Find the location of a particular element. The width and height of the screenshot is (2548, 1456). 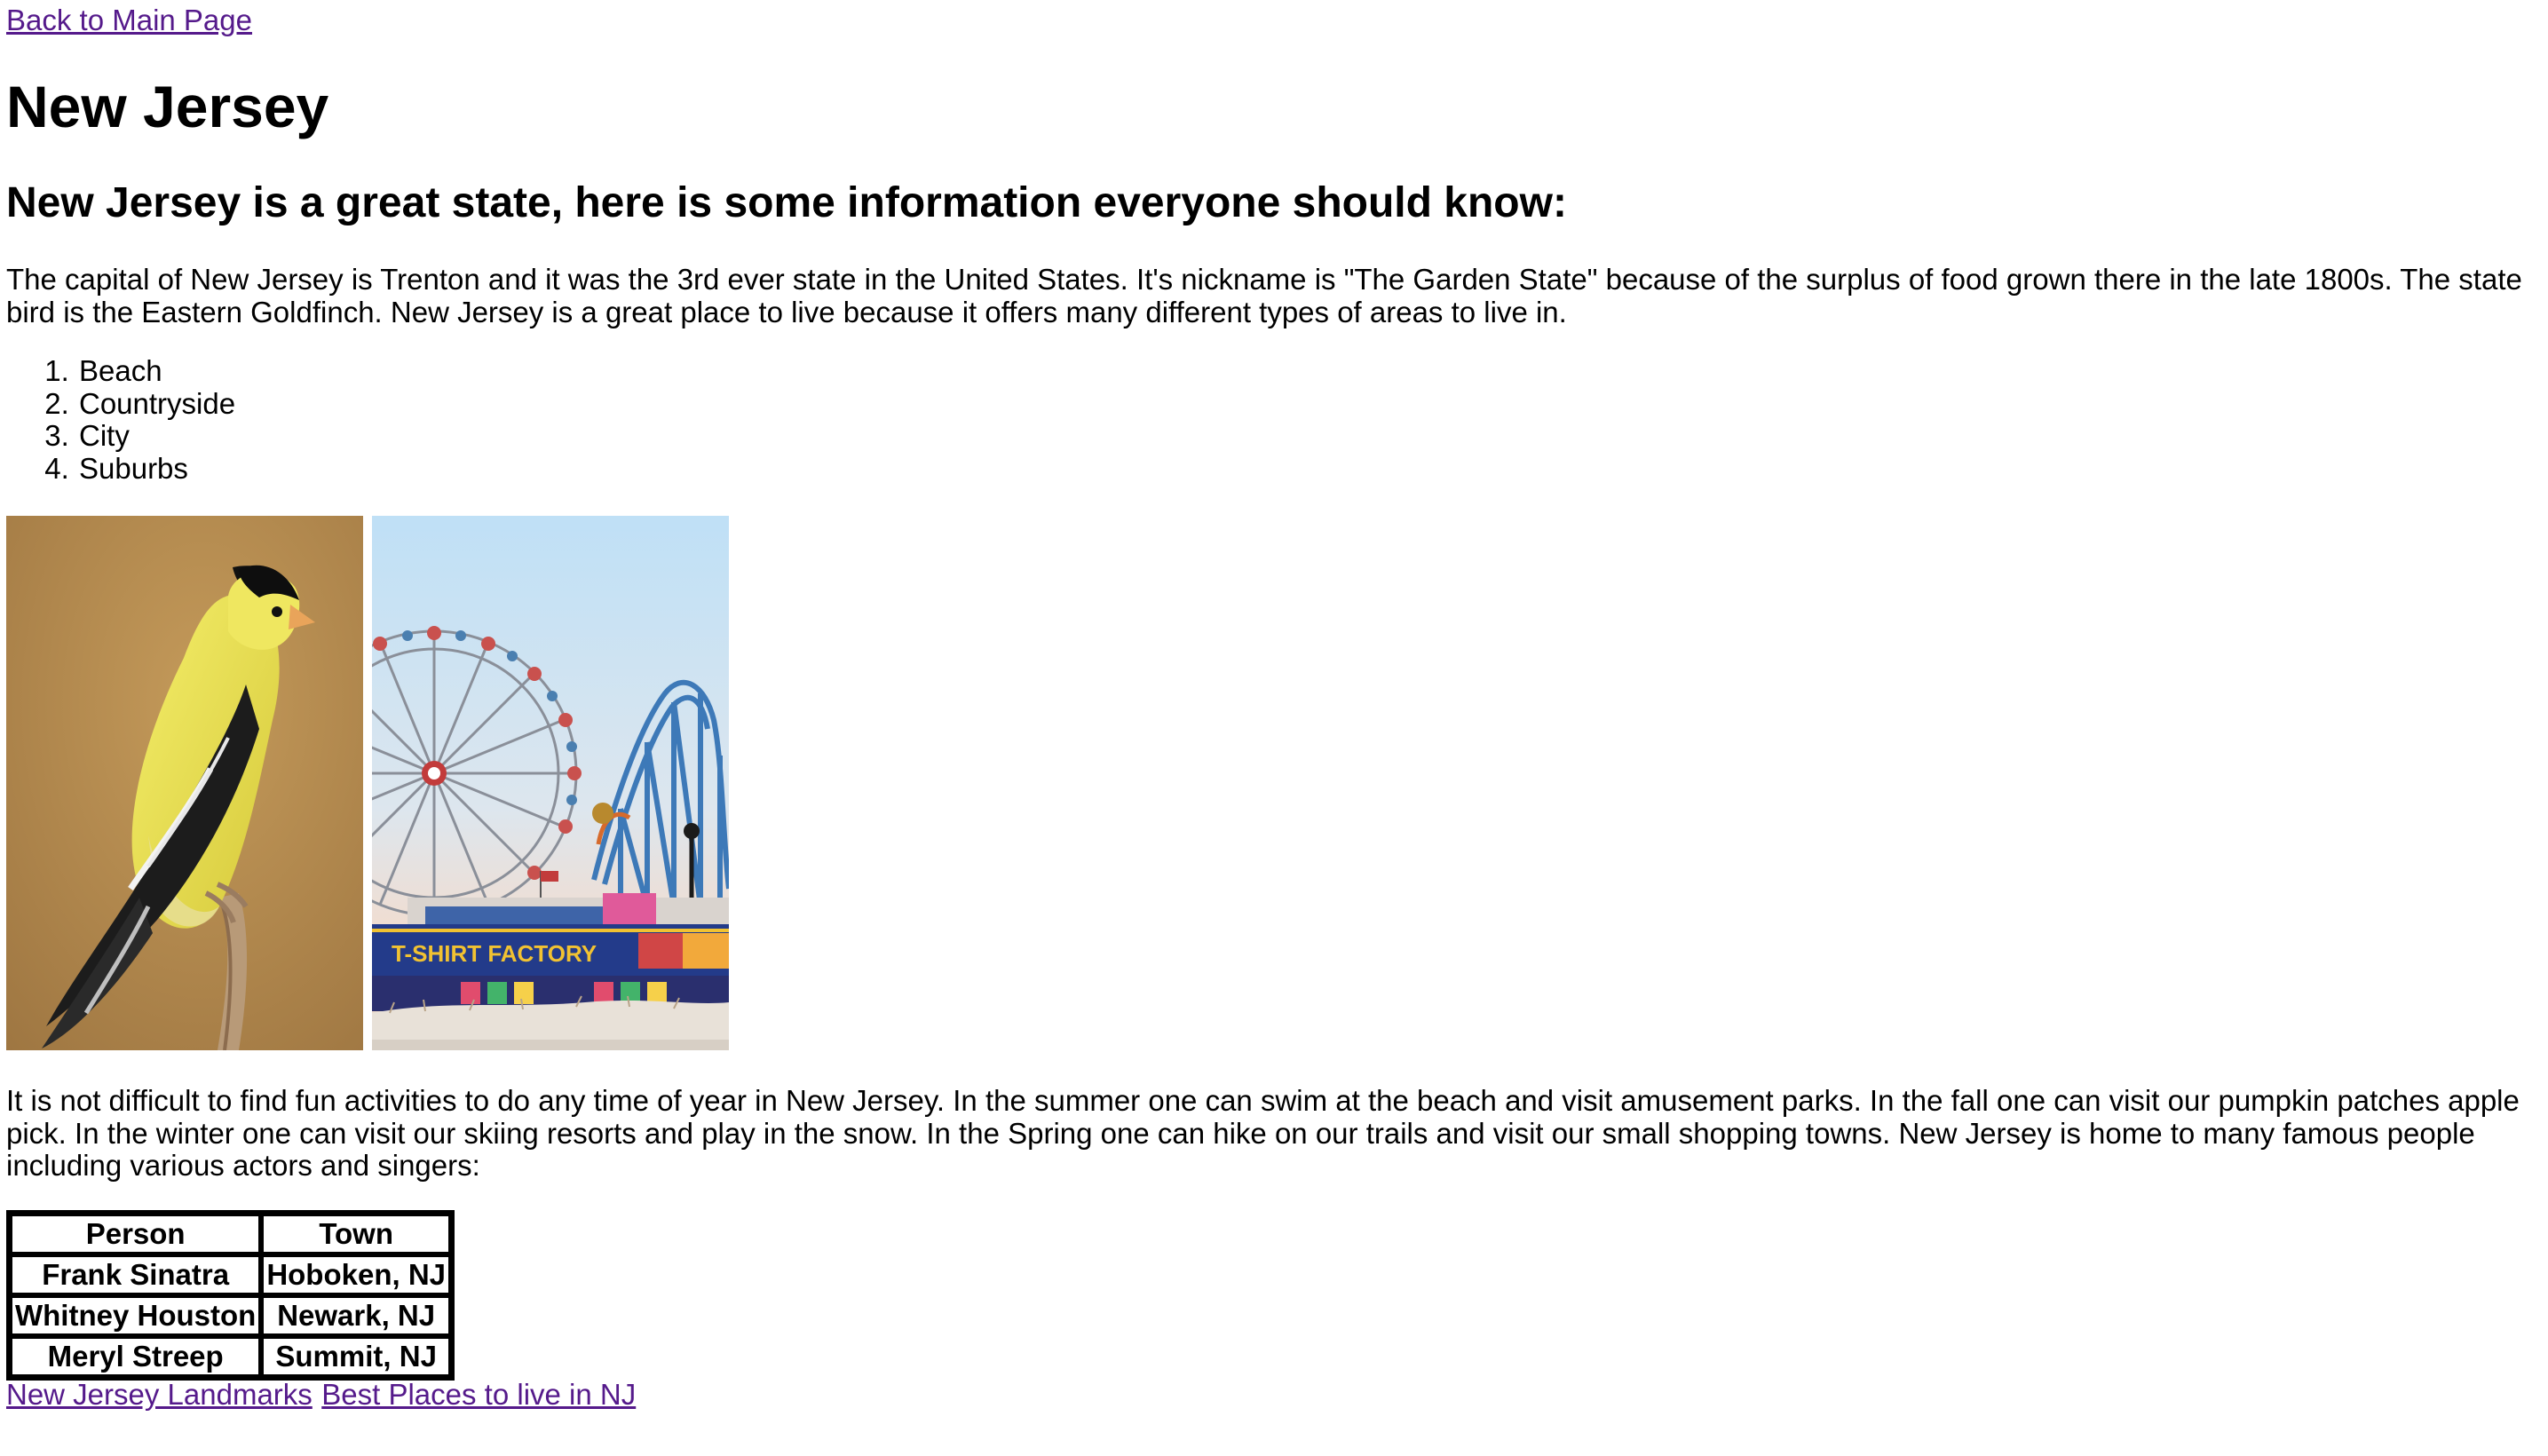

list-item: Beach is located at coordinates (156, 371).